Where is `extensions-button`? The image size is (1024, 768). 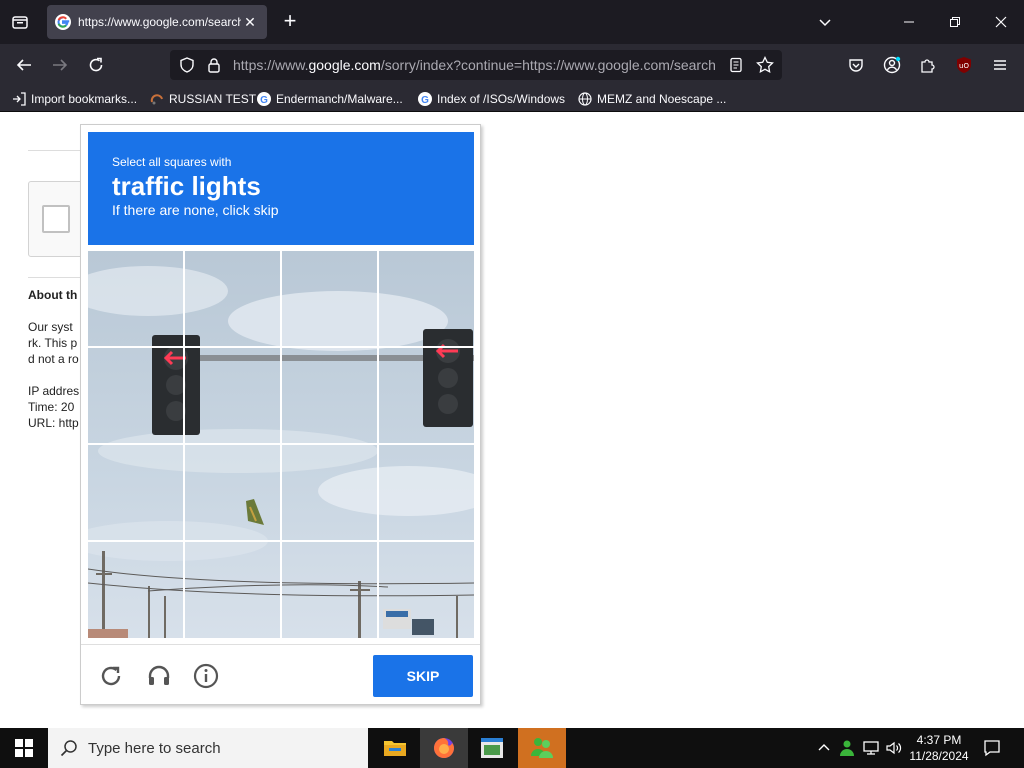
extensions-button is located at coordinates (928, 65).